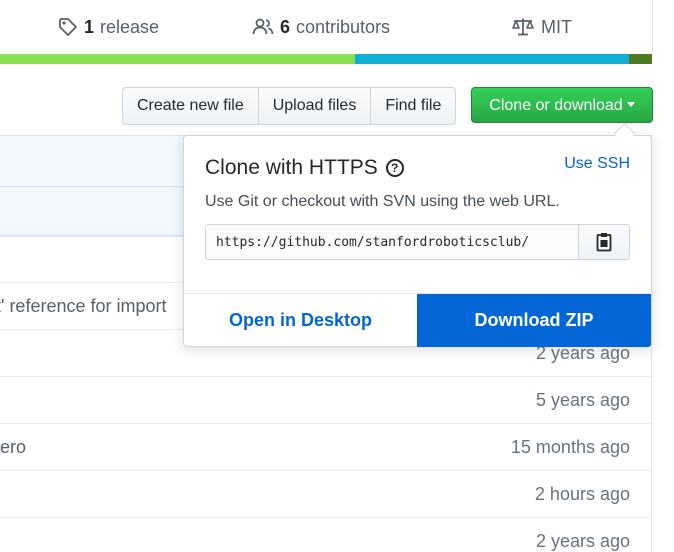 The height and width of the screenshot is (552, 674). I want to click on copy-url-button, so click(604, 242).